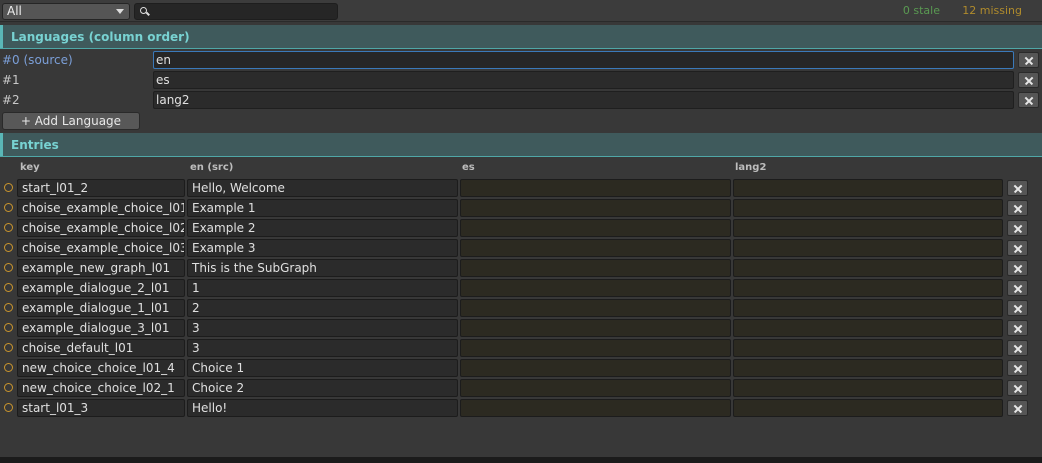  Describe the element at coordinates (101, 228) in the screenshot. I see `entry-key-field: choise_example_choice_l02` at that location.